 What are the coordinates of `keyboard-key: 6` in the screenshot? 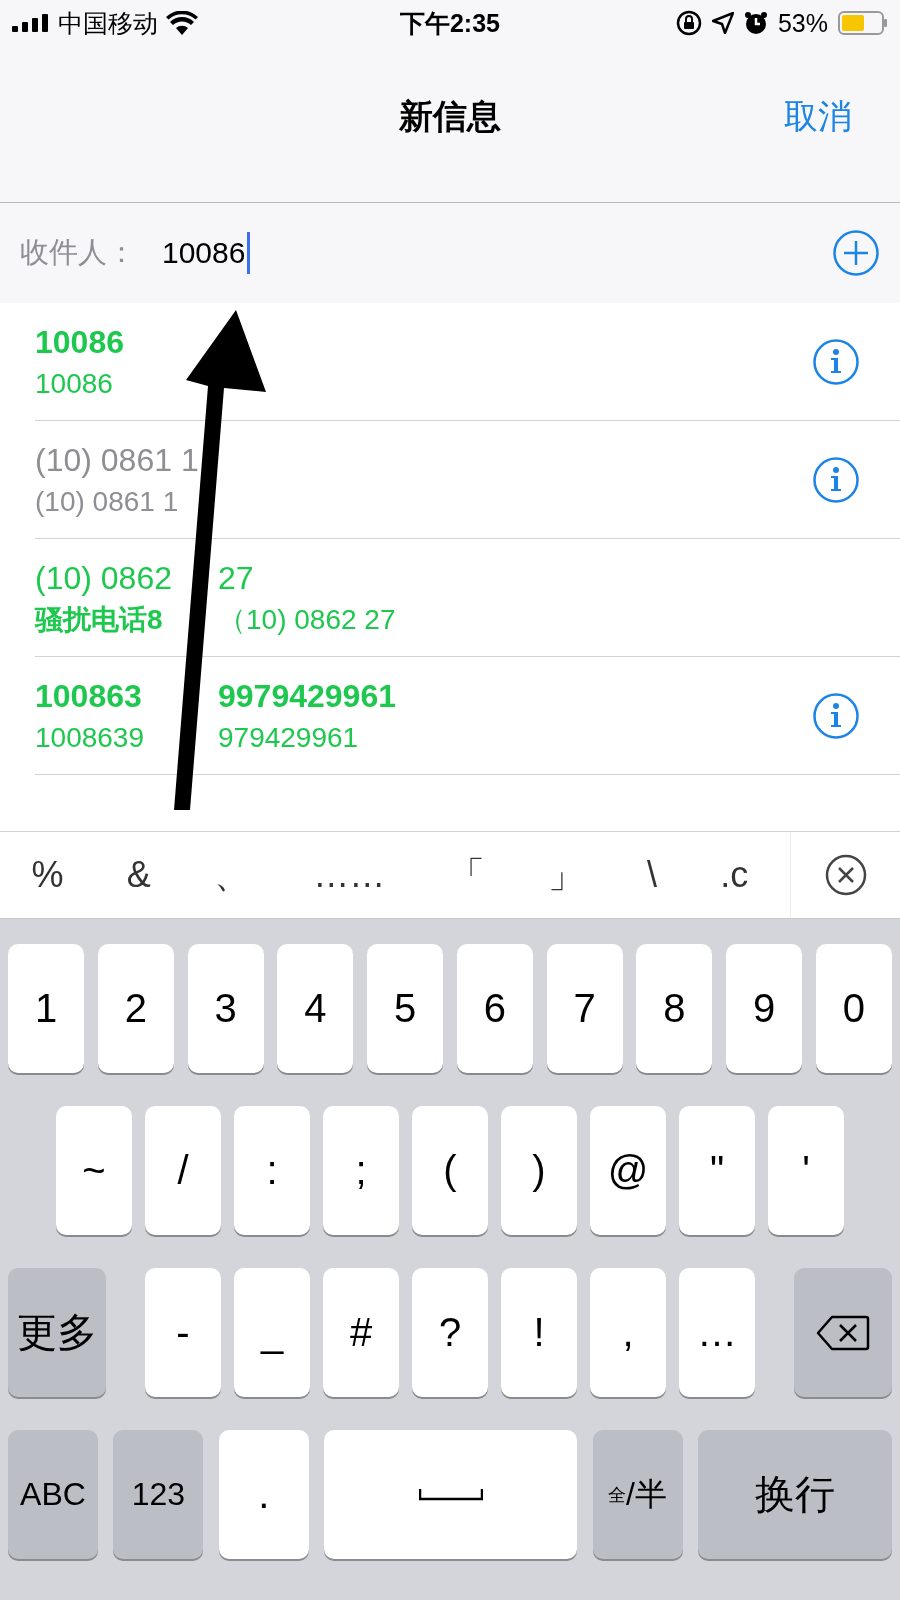 It's located at (494, 1008).